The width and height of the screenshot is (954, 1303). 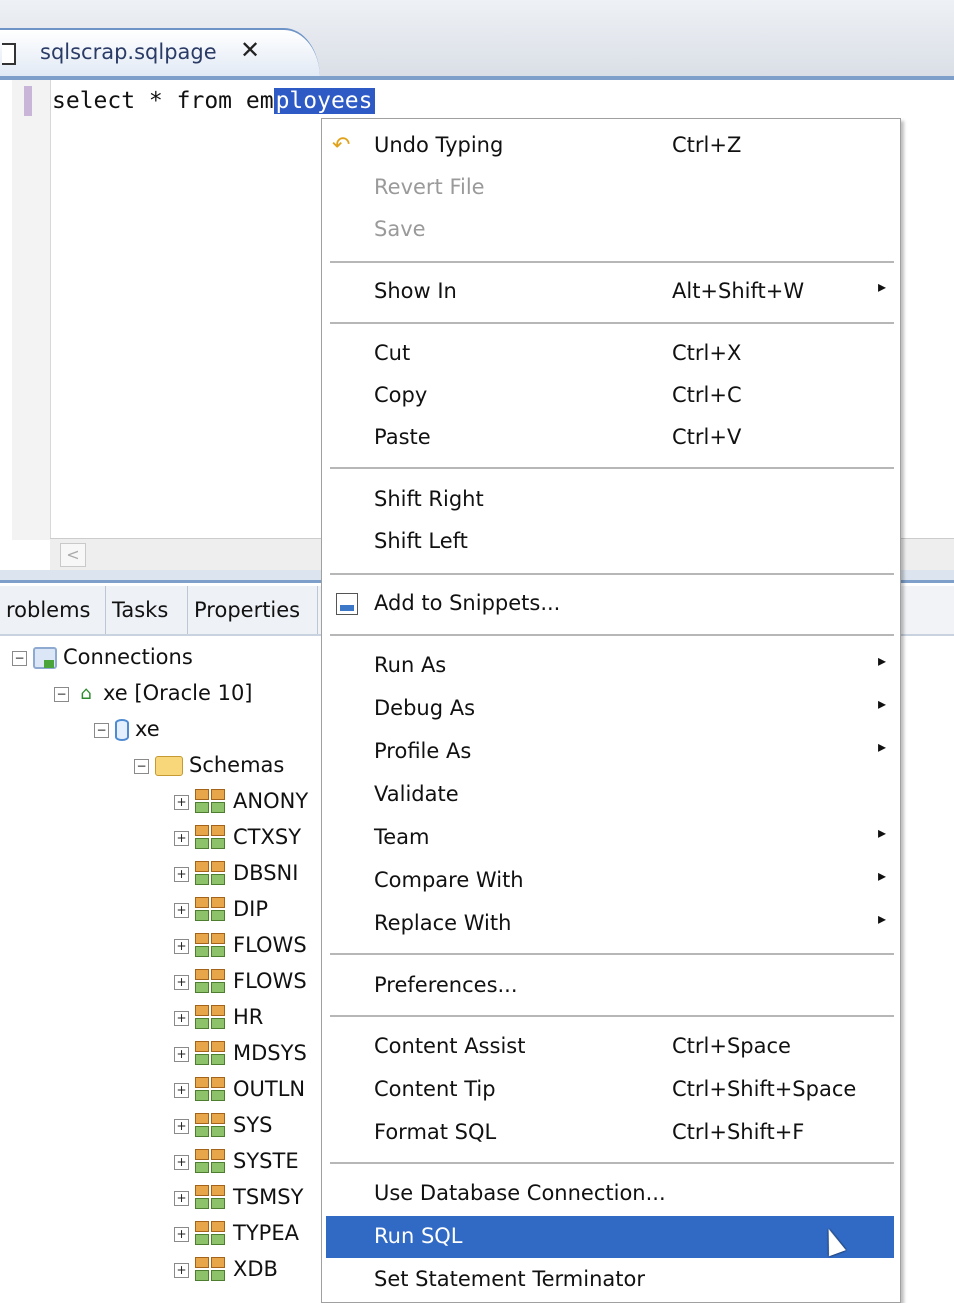 I want to click on tree-item-schema: + TYPEA, so click(x=236, y=1233).